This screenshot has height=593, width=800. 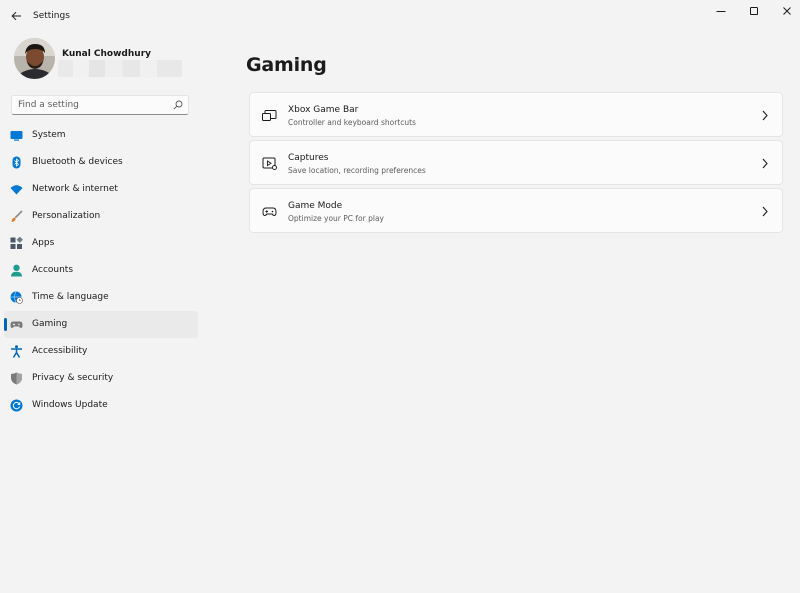 I want to click on sidebar-item-label: Apps, so click(x=43, y=243).